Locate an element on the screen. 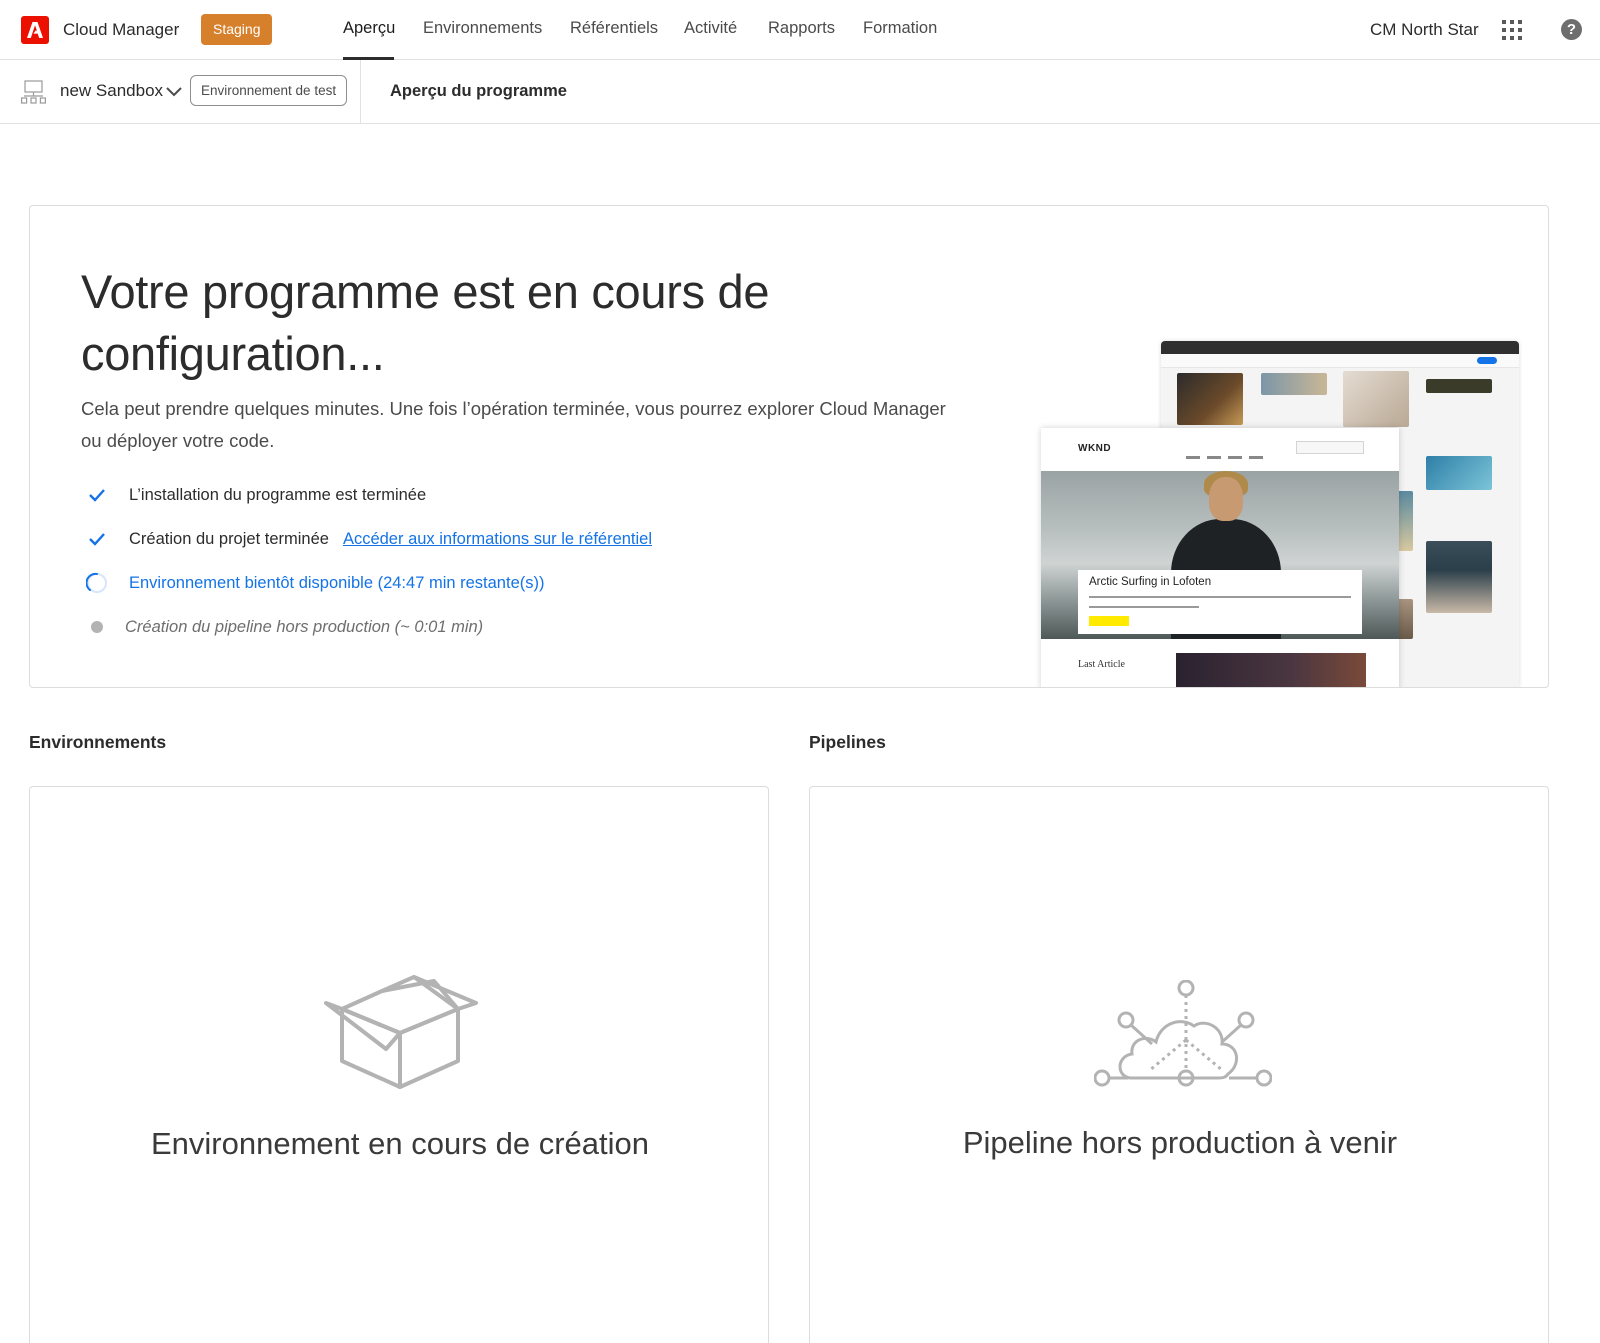  nav-tab-environnements: Environnements is located at coordinates (482, 28).